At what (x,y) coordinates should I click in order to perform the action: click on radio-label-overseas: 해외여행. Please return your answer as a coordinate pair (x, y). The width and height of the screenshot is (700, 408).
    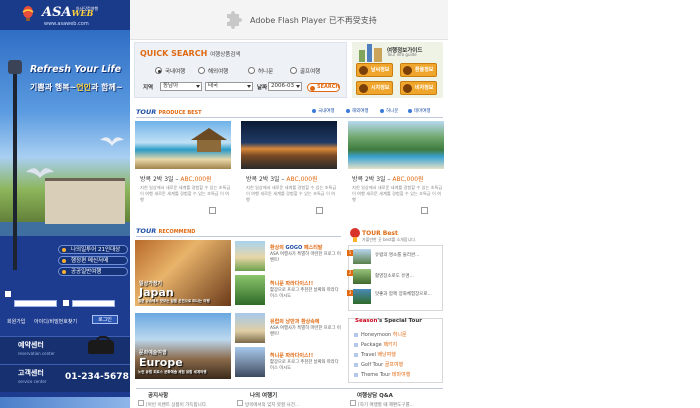
    Looking at the image, I should click on (218, 72).